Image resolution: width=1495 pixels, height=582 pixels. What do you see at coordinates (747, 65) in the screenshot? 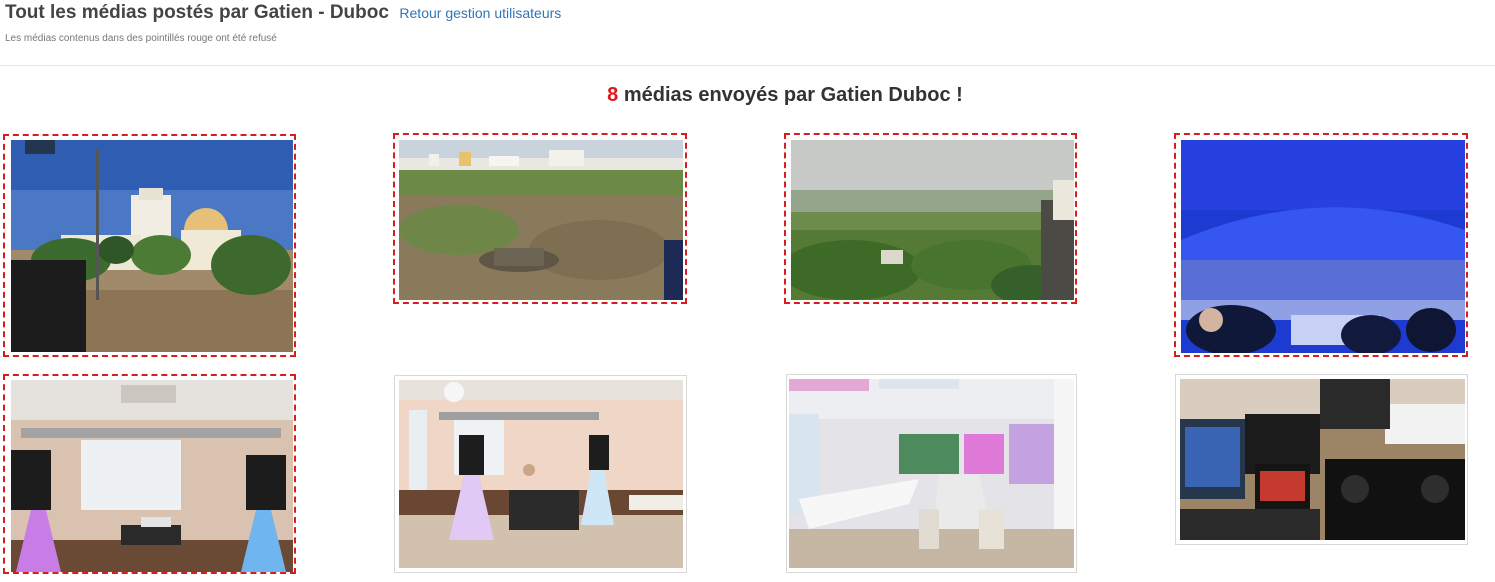
I see `header-divider` at bounding box center [747, 65].